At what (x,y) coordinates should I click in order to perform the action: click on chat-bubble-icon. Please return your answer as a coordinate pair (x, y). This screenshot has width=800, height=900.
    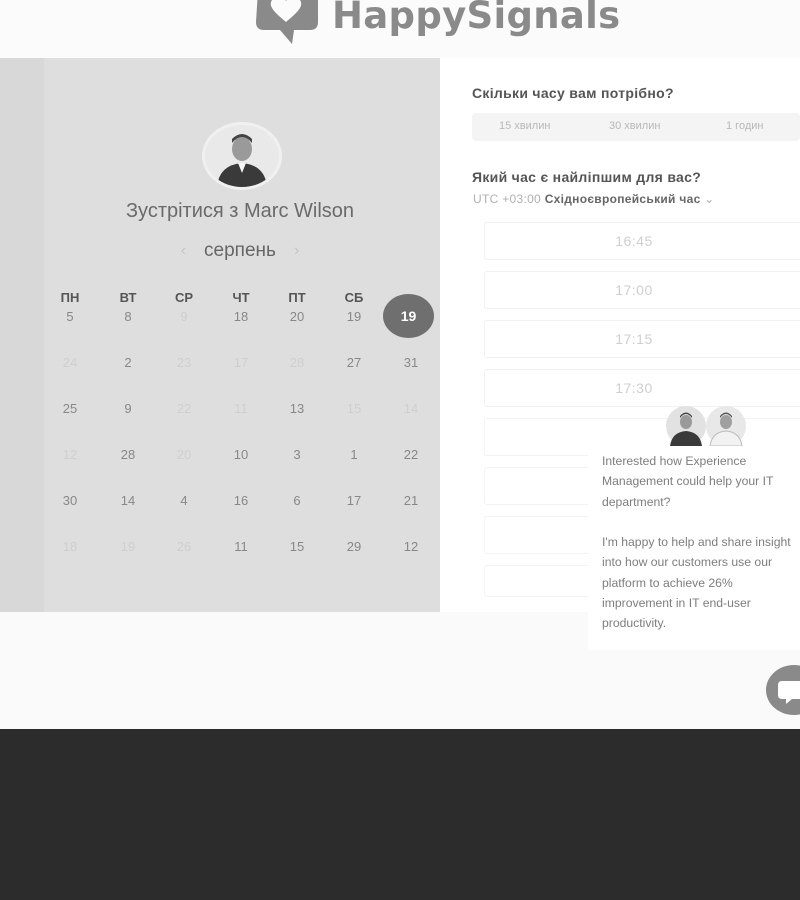
    Looking at the image, I should click on (789, 692).